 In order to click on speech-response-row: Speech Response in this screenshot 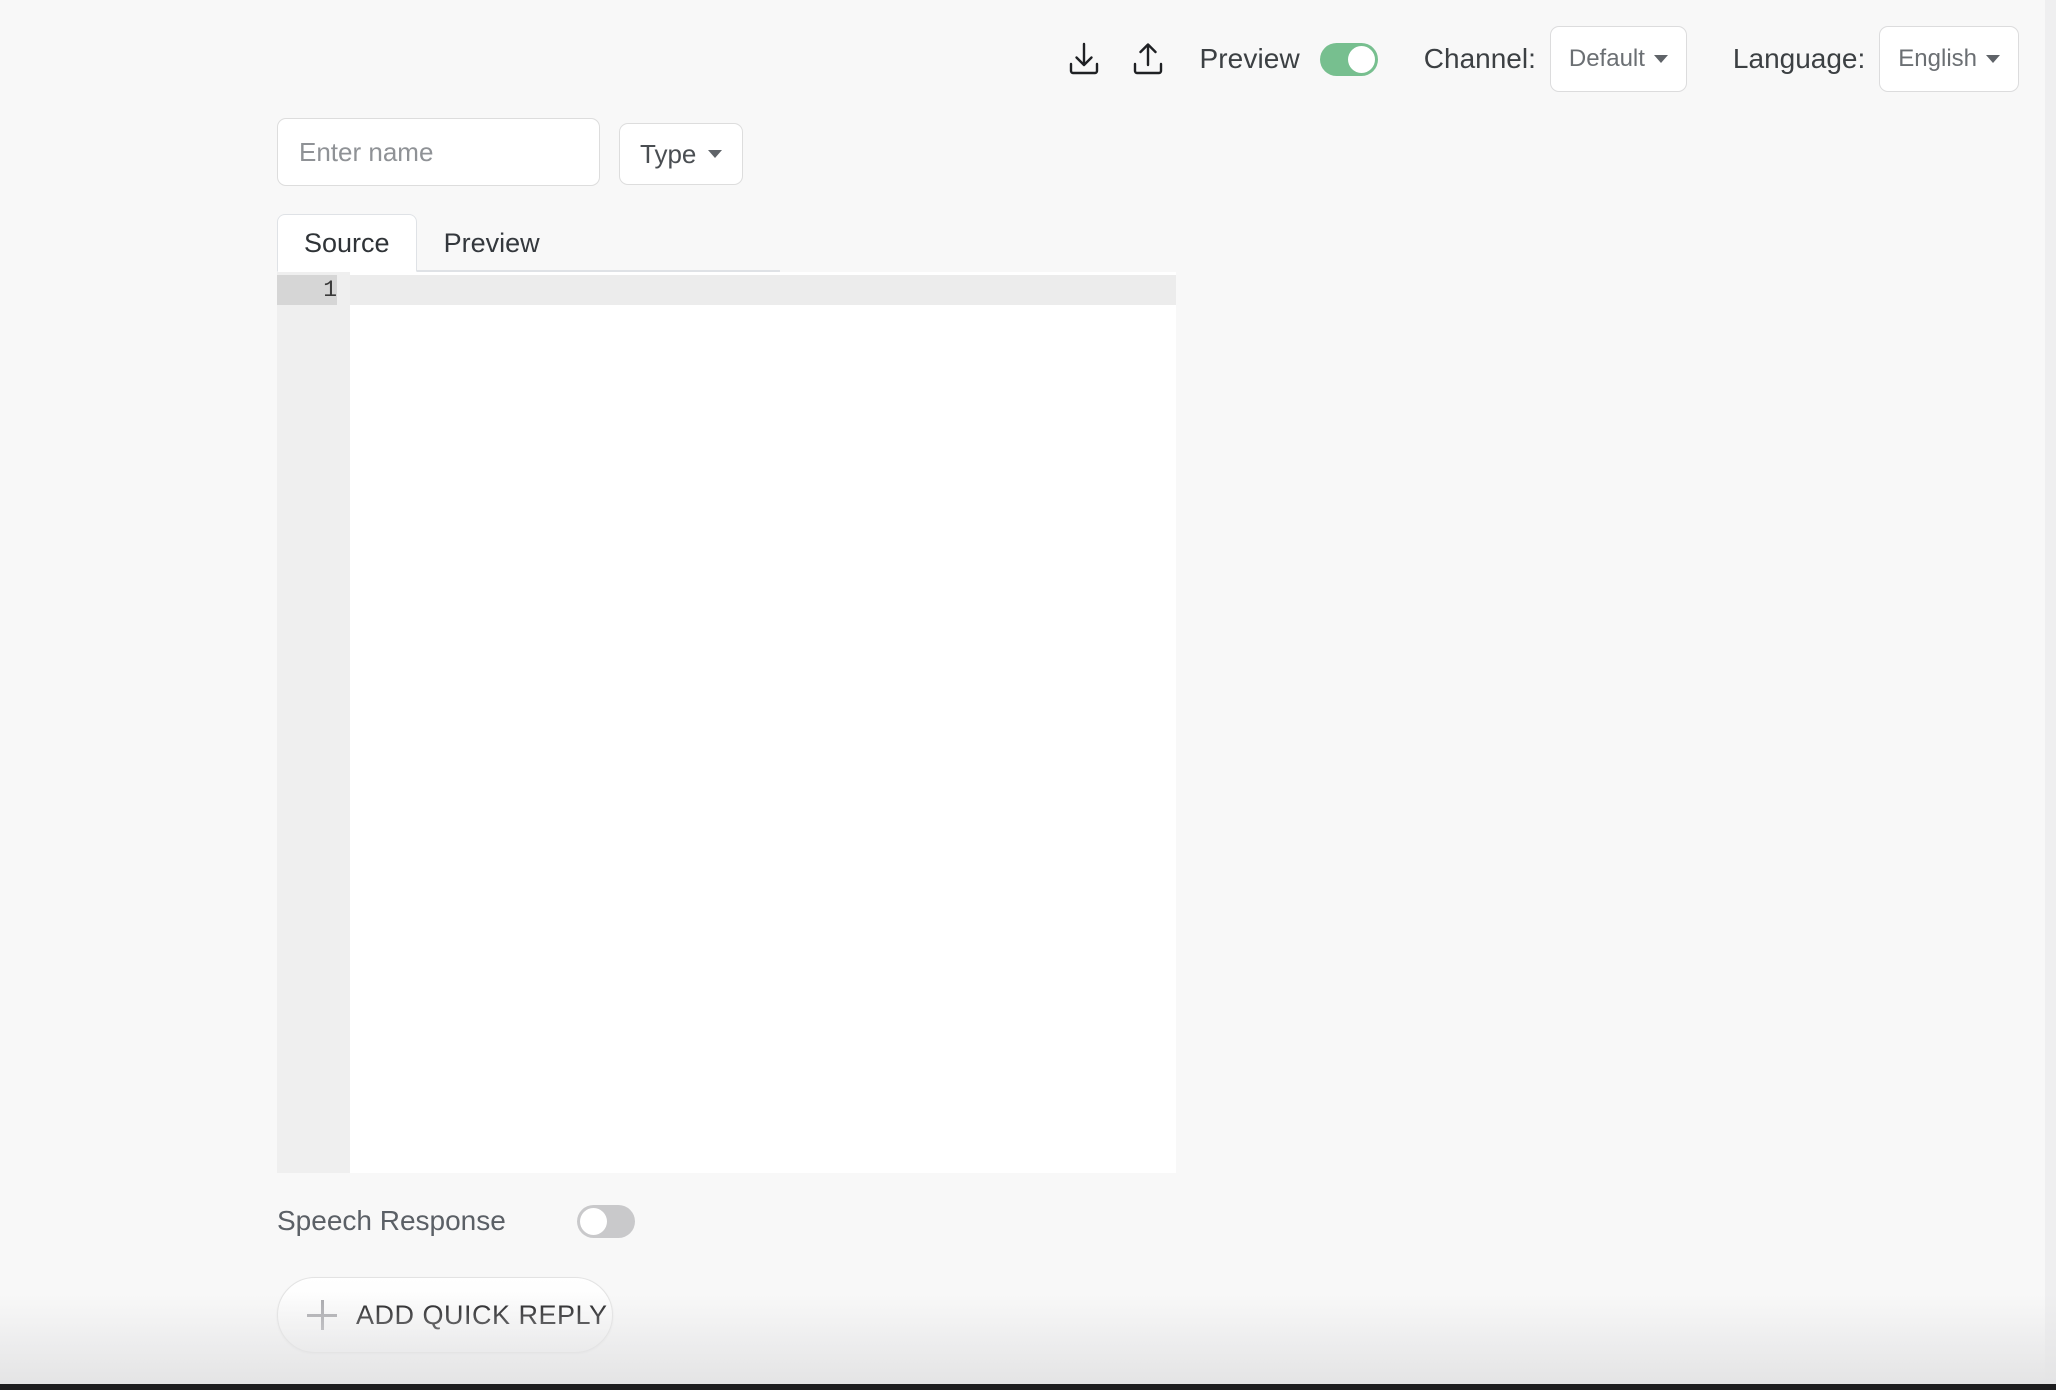, I will do `click(1127, 1221)`.